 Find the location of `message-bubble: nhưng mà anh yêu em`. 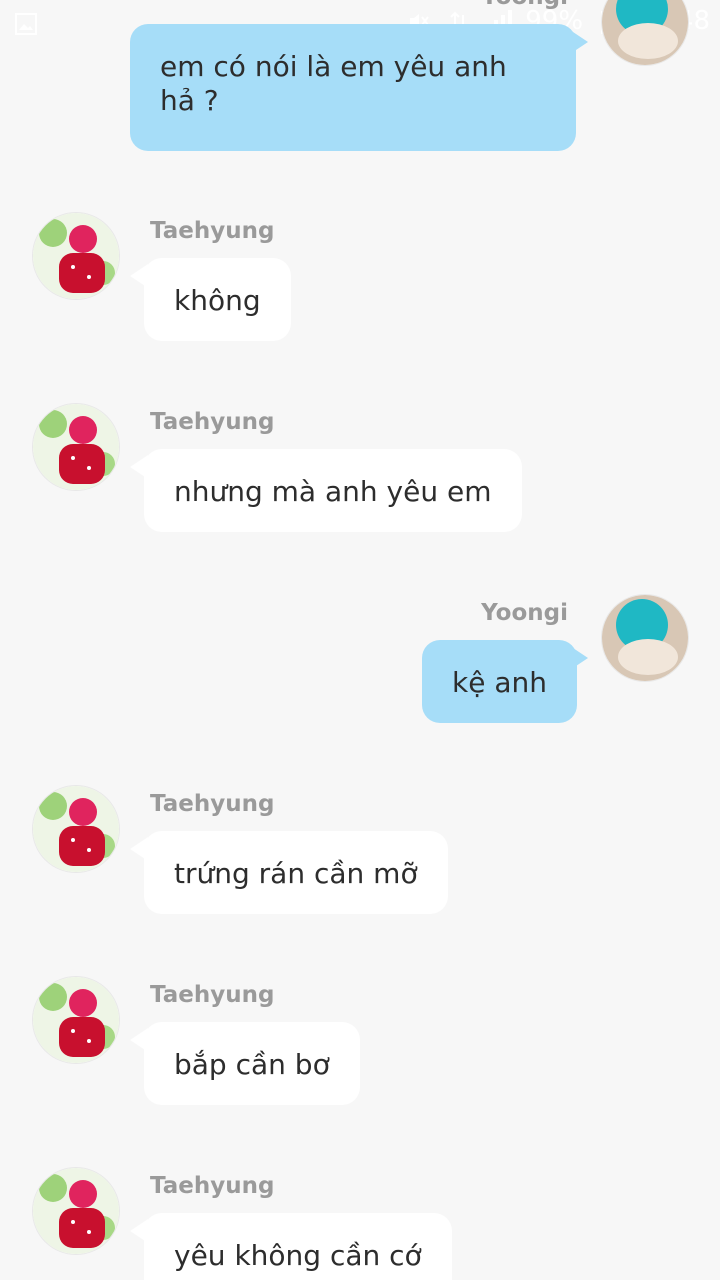

message-bubble: nhưng mà anh yêu em is located at coordinates (333, 490).